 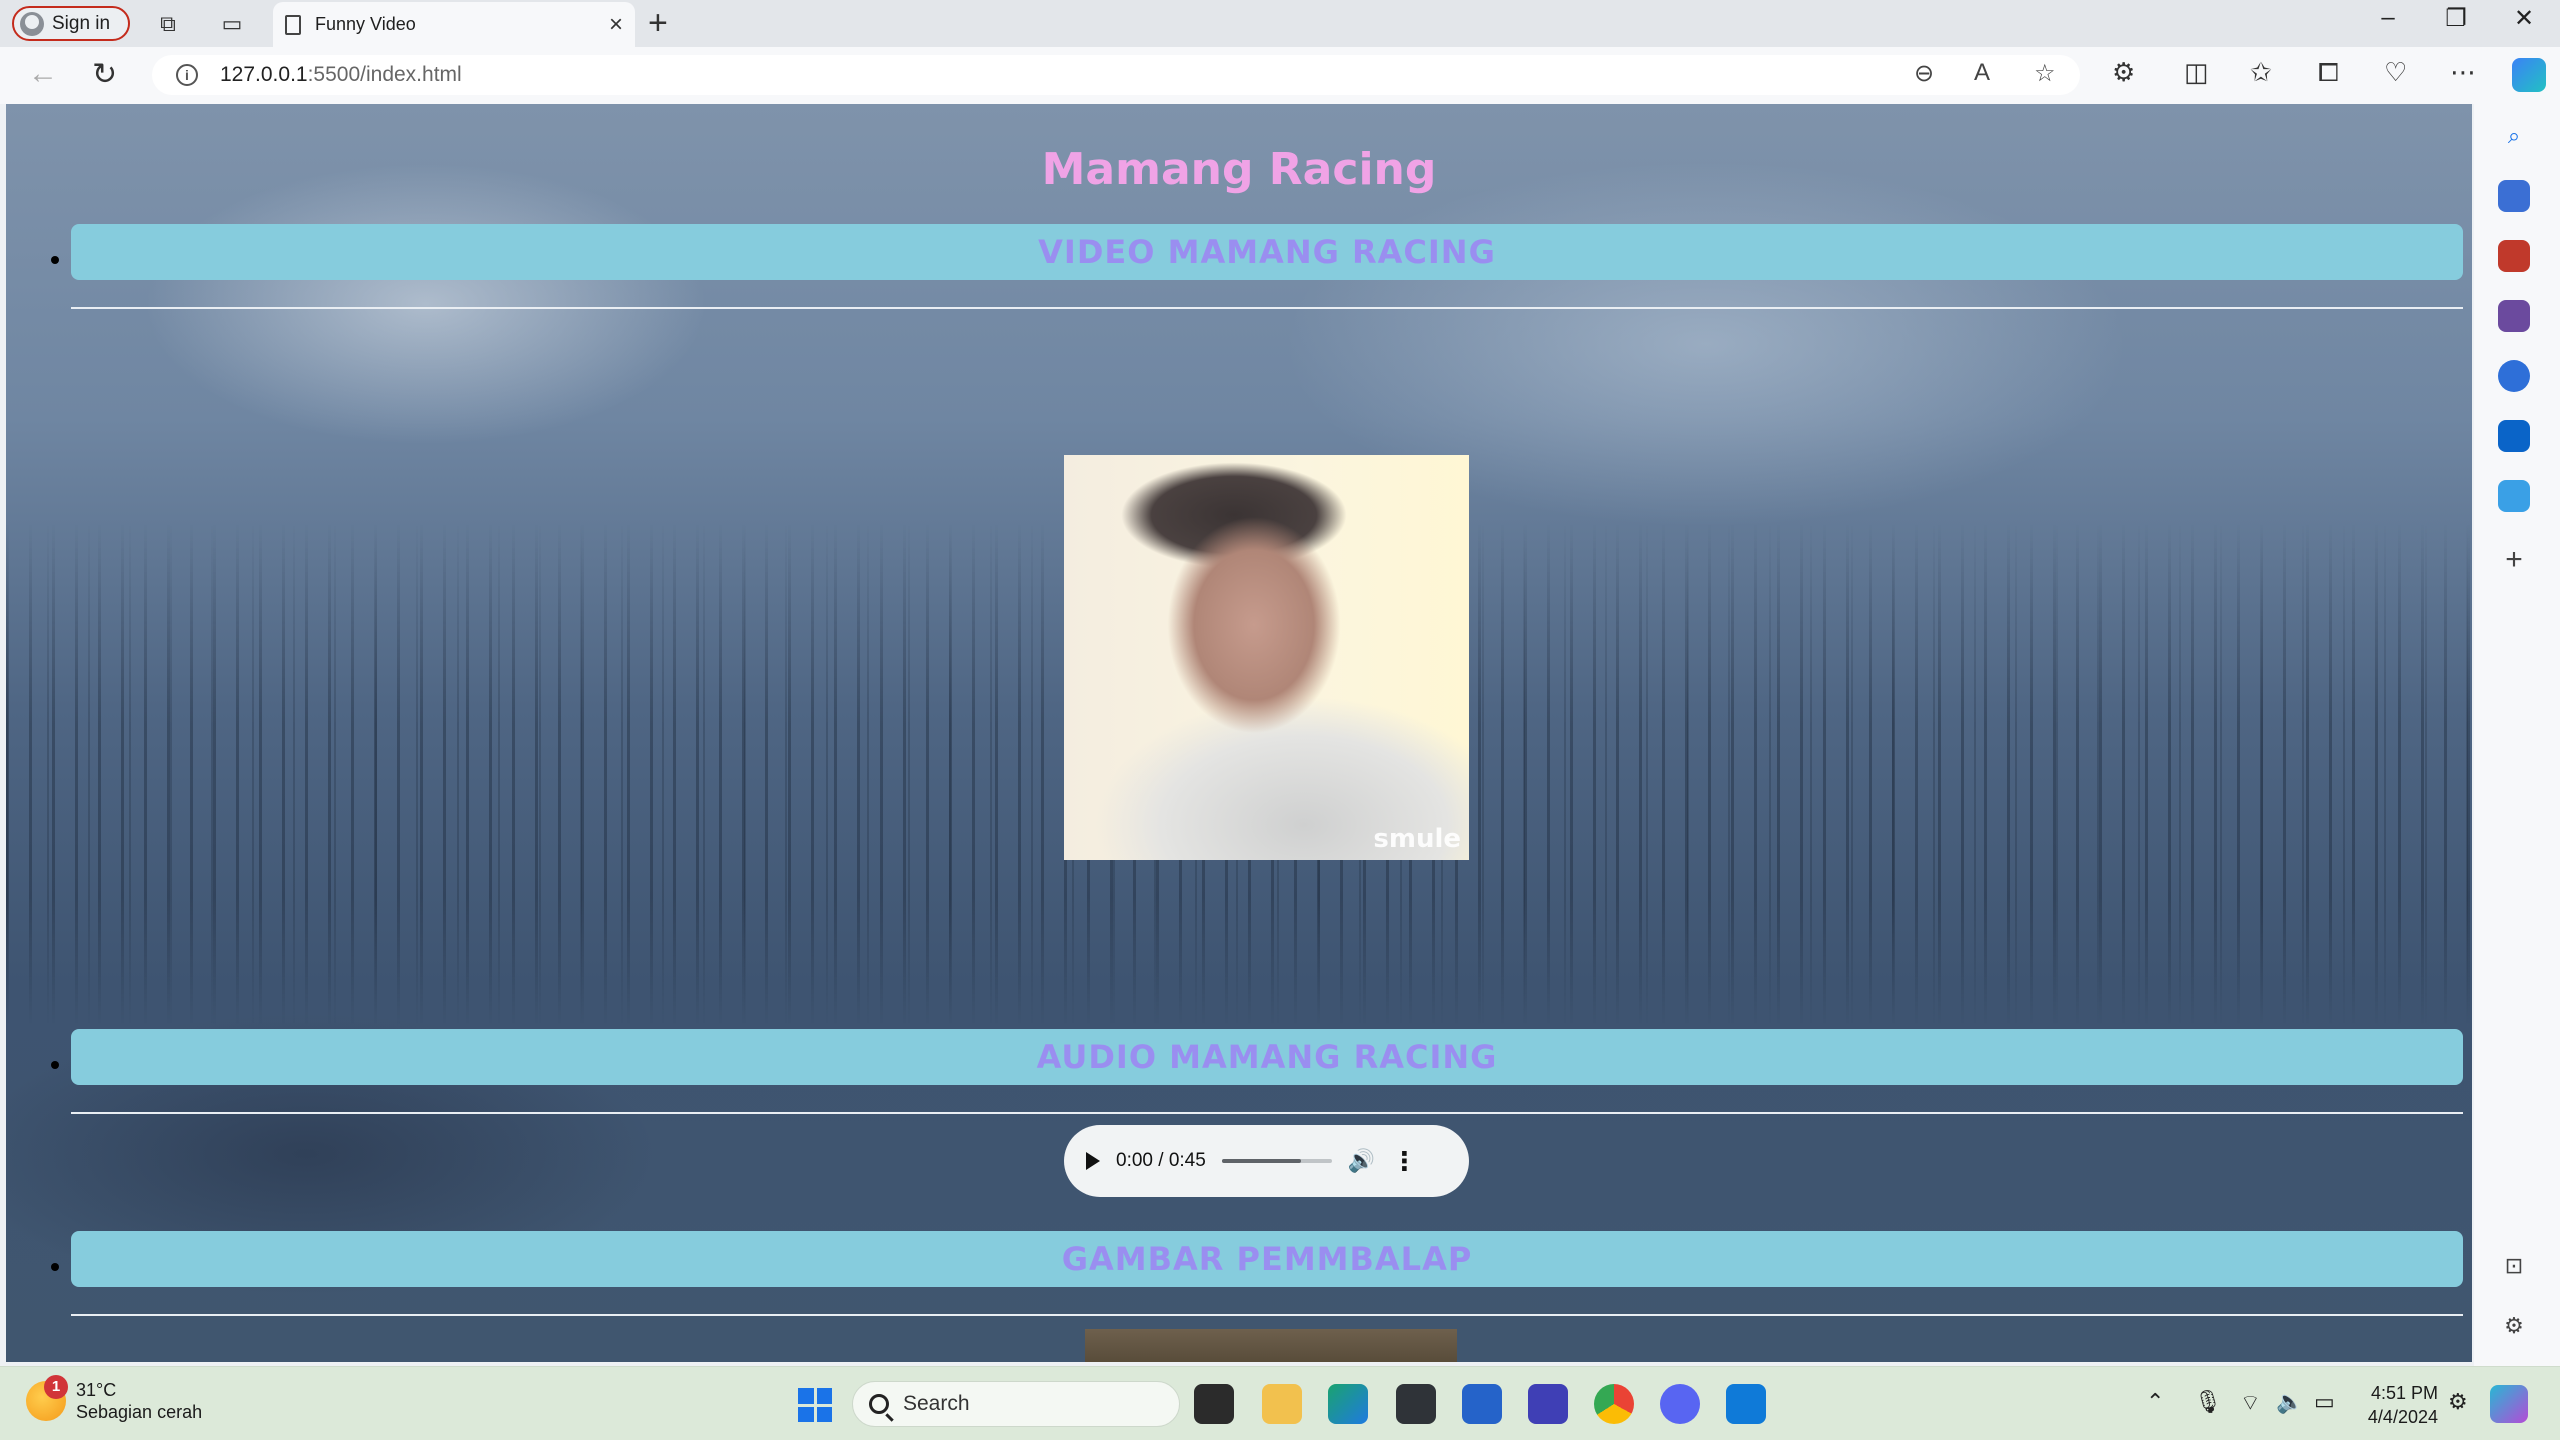 What do you see at coordinates (2289, 1402) in the screenshot?
I see `speaker-icon: 🔈` at bounding box center [2289, 1402].